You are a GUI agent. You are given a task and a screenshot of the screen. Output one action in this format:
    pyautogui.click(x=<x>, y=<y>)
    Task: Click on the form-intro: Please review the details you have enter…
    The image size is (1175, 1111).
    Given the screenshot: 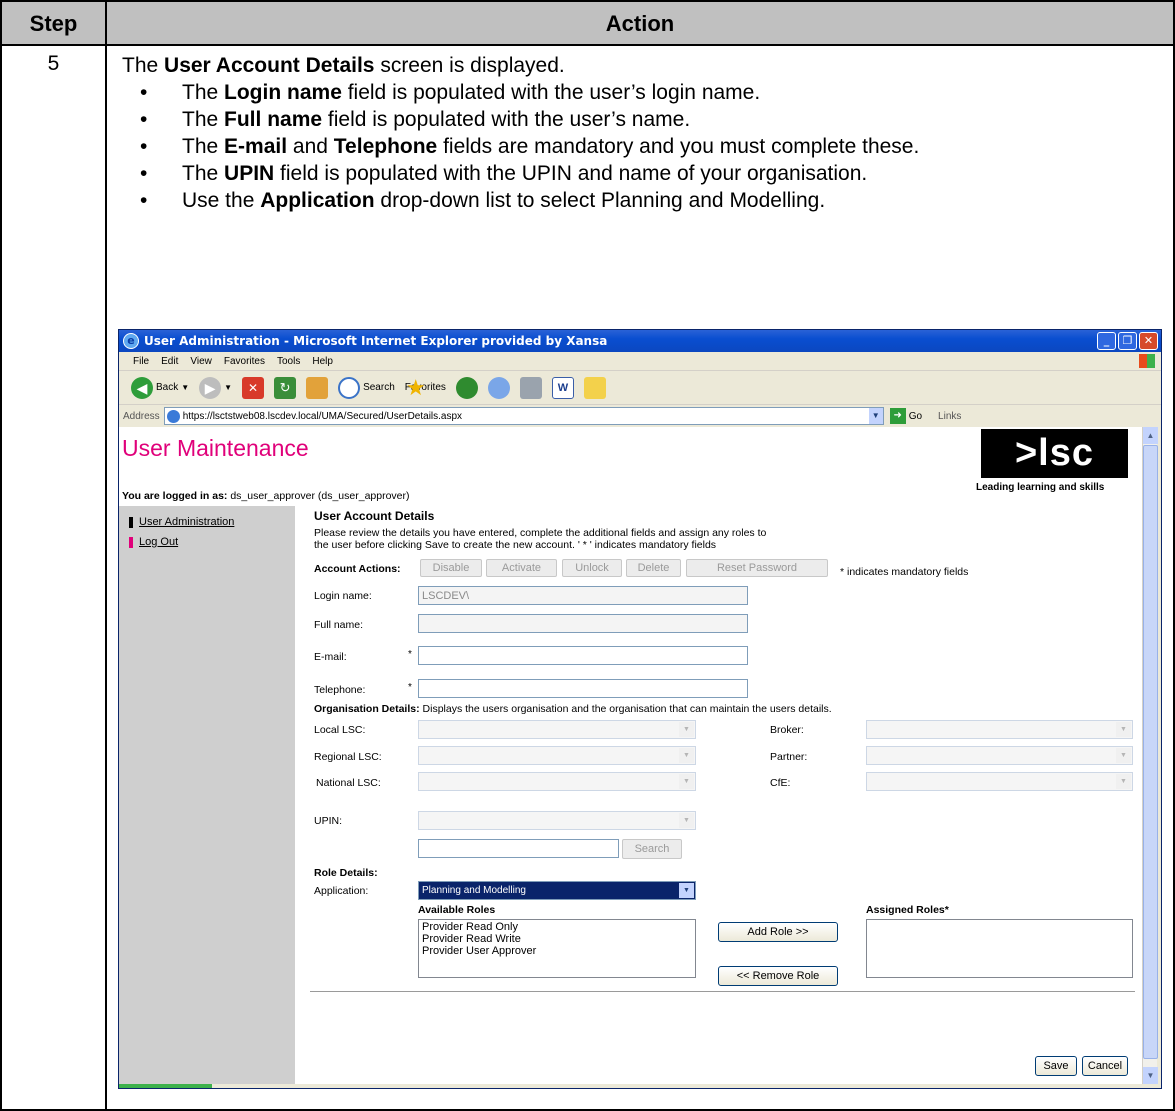 What is the action you would take?
    pyautogui.click(x=540, y=539)
    